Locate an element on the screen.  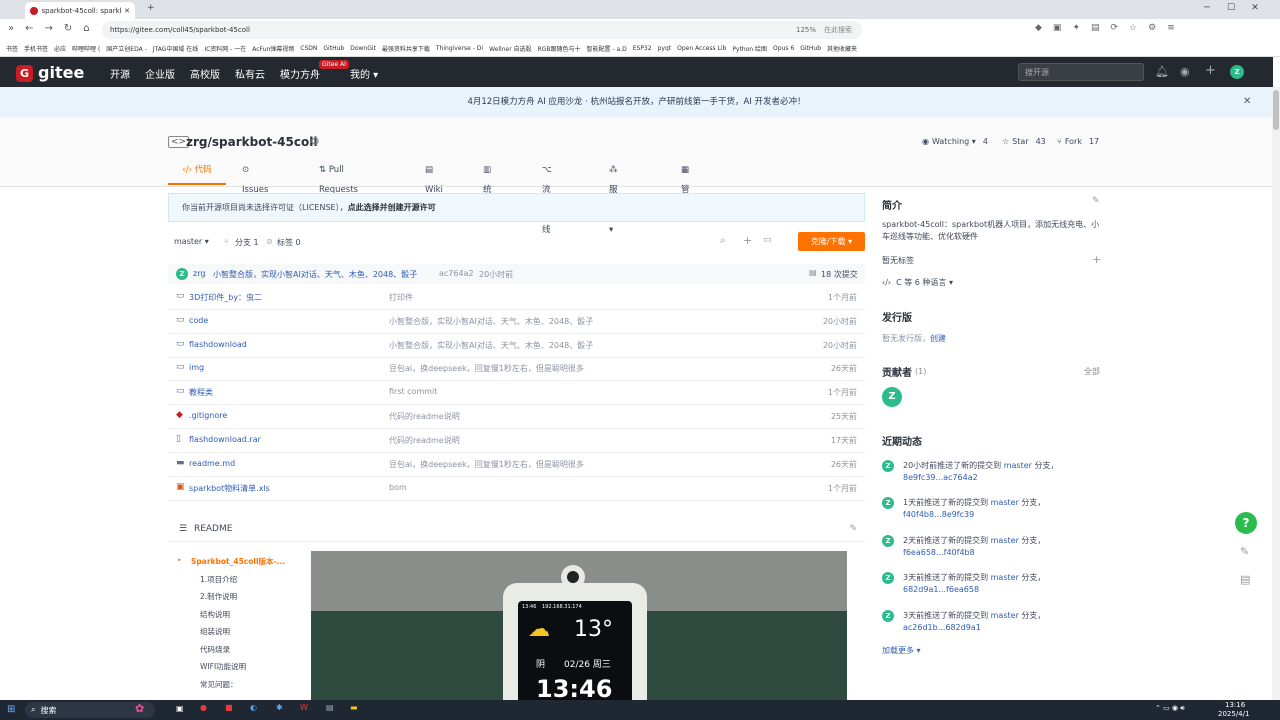
tab-issues: ⊙ Issues0 is located at coordinates (255, 190).